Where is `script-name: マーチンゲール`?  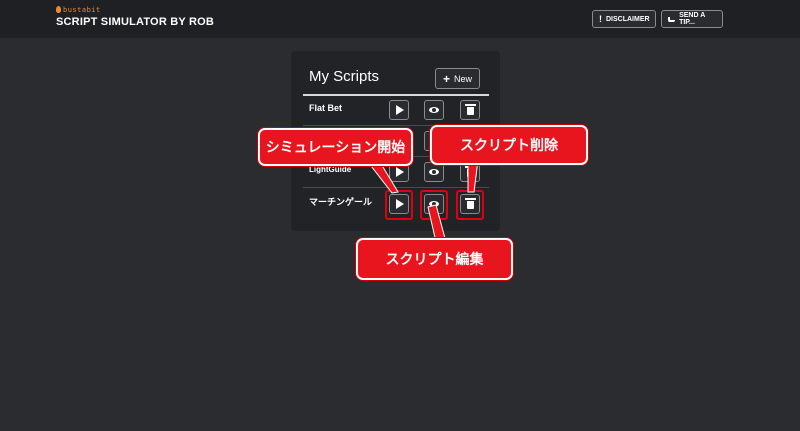
script-name: マーチンゲール is located at coordinates (341, 202).